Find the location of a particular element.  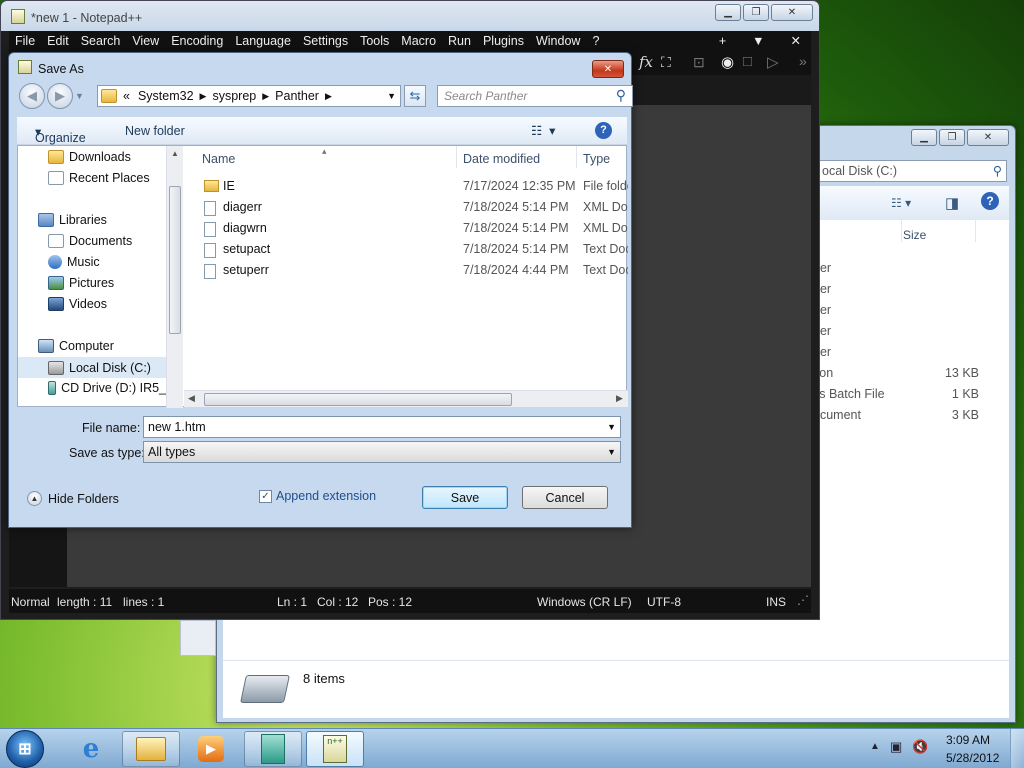

tab-list-dropdown-icon: ▼ is located at coordinates (758, 41).